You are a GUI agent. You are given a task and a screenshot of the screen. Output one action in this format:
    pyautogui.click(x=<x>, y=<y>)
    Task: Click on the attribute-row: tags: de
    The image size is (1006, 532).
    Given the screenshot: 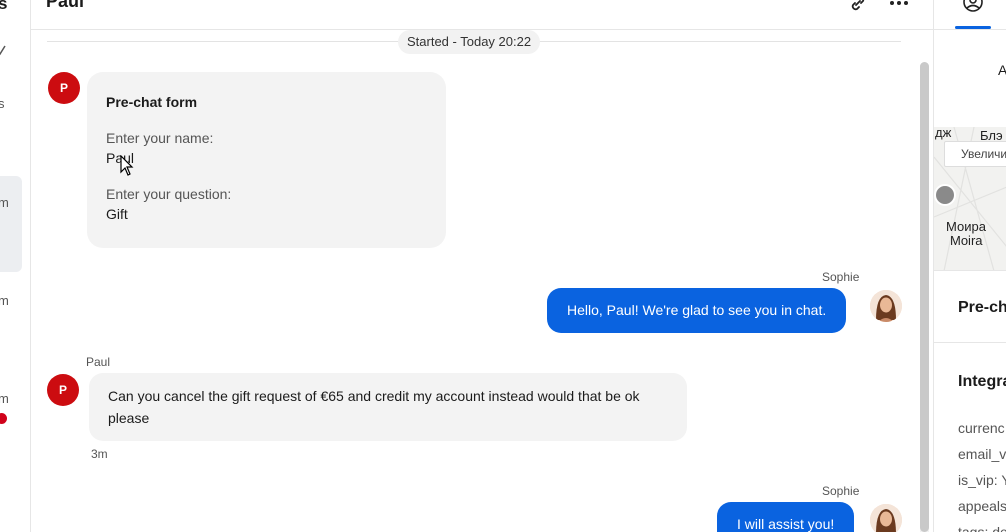 What is the action you would take?
    pyautogui.click(x=982, y=528)
    